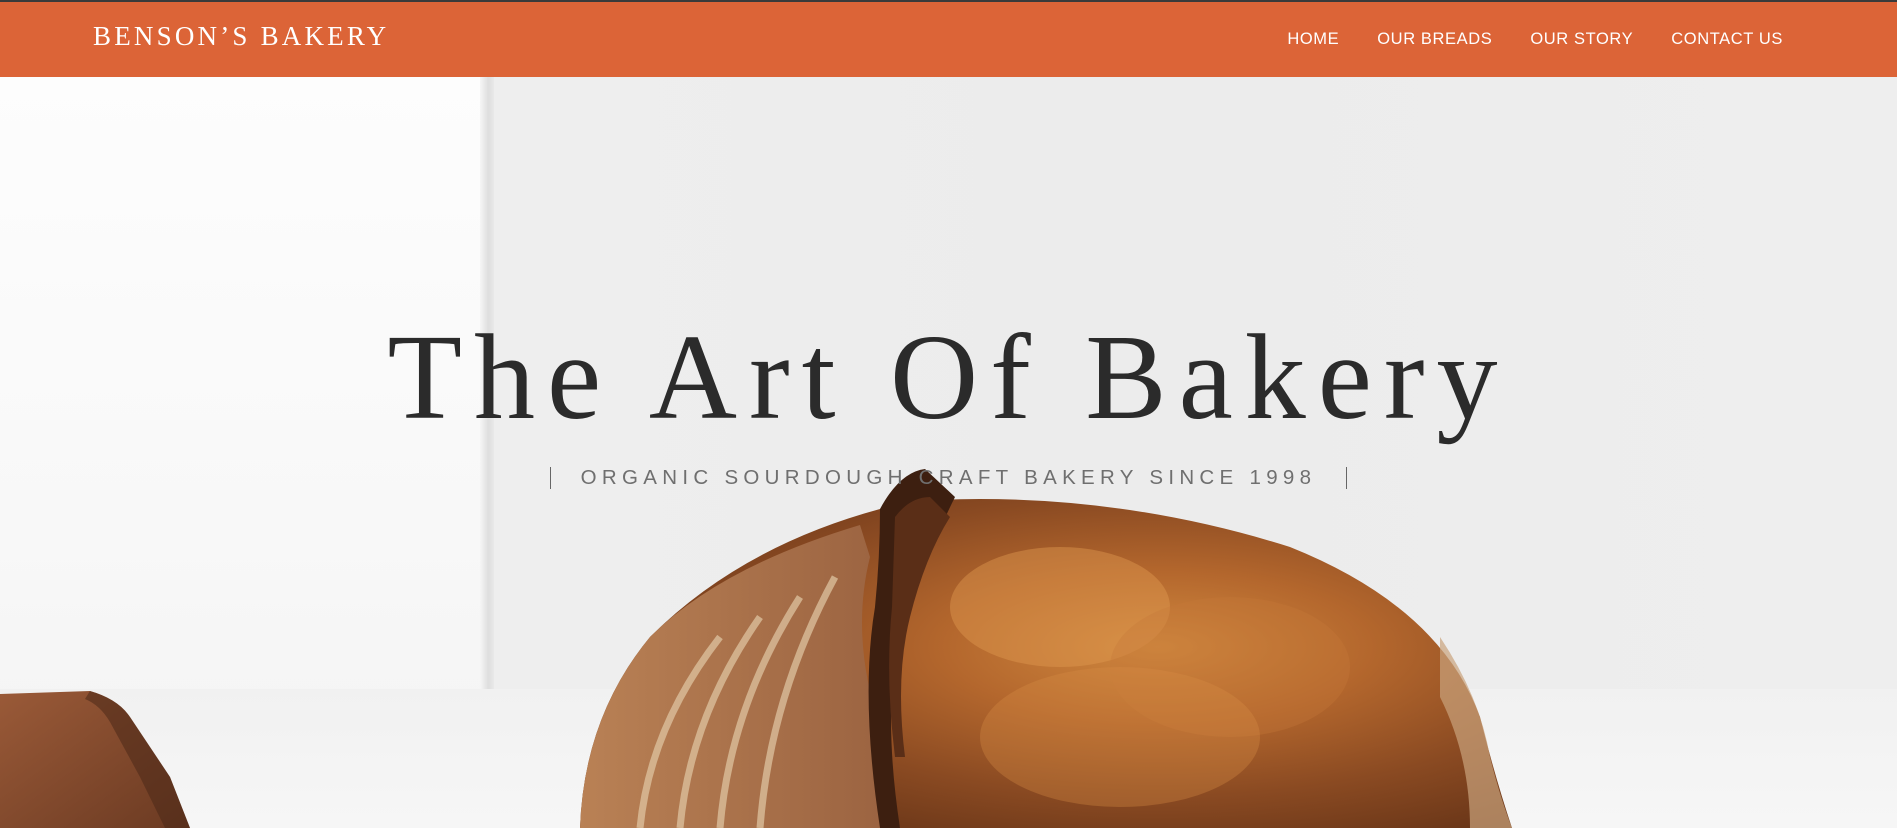 This screenshot has height=828, width=1897. I want to click on hero-title: The Art Of Bakery, so click(948, 377).